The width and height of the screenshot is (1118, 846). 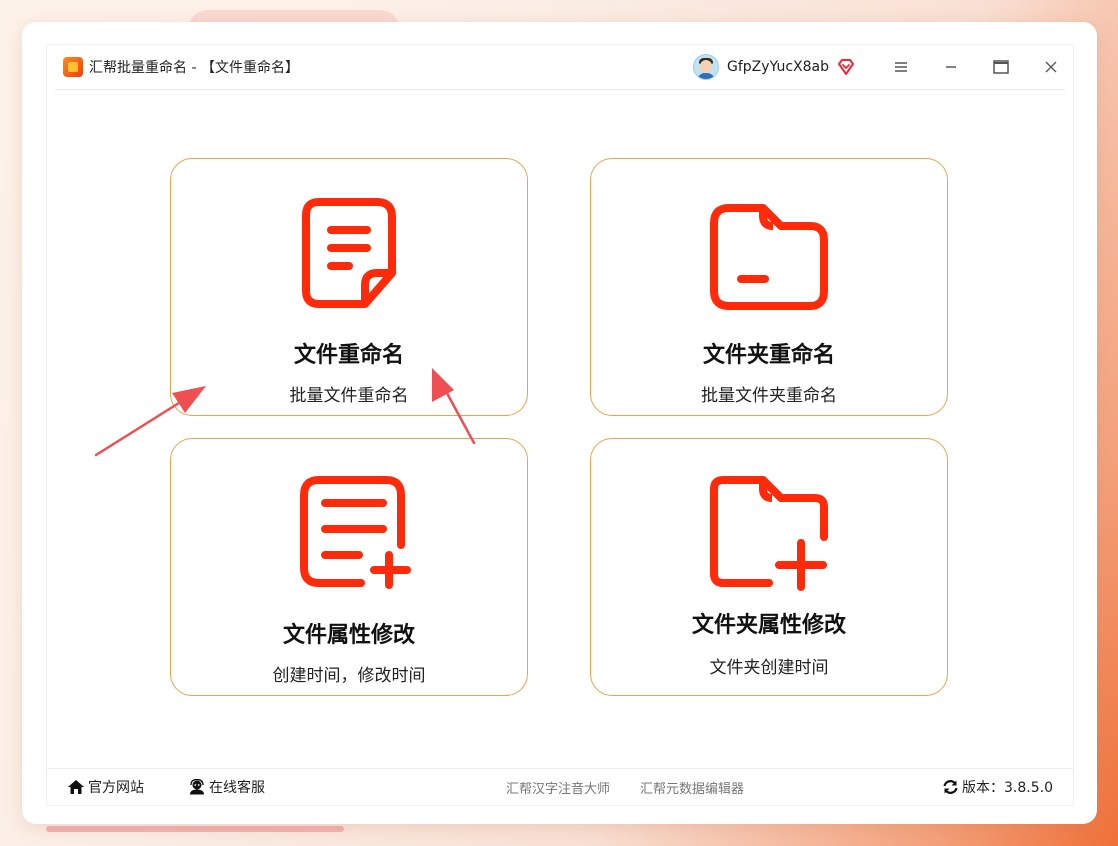 What do you see at coordinates (355, 532) in the screenshot?
I see `document-plus-icon` at bounding box center [355, 532].